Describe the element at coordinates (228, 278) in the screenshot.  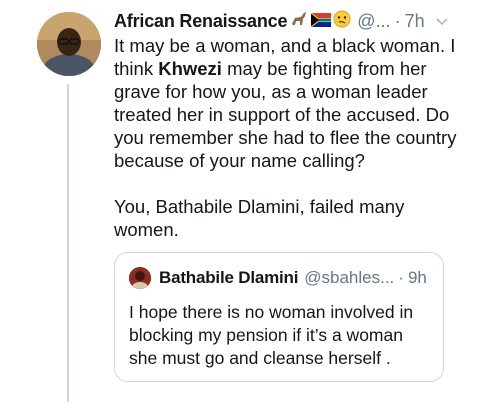
I see `quoted-author-name: Bathabile Dlamini` at that location.